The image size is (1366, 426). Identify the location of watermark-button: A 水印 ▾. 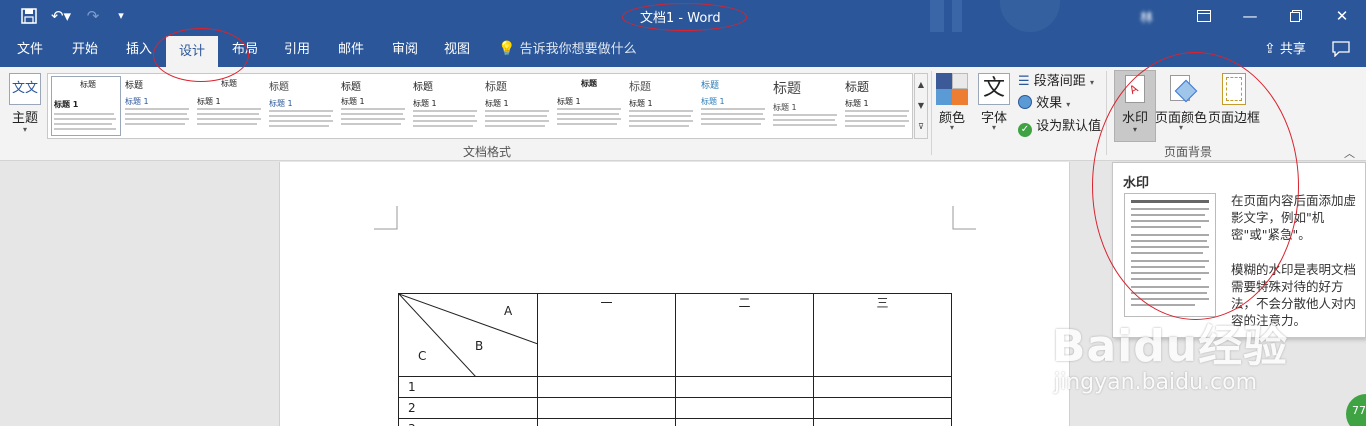
(1135, 106).